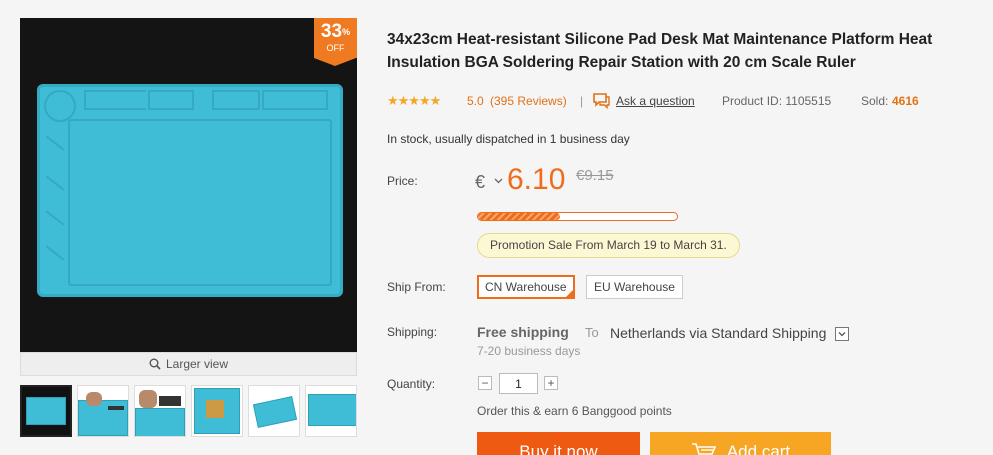 This screenshot has height=455, width=993. I want to click on warehouse-option-cn: CN Warehouse, so click(526, 287).